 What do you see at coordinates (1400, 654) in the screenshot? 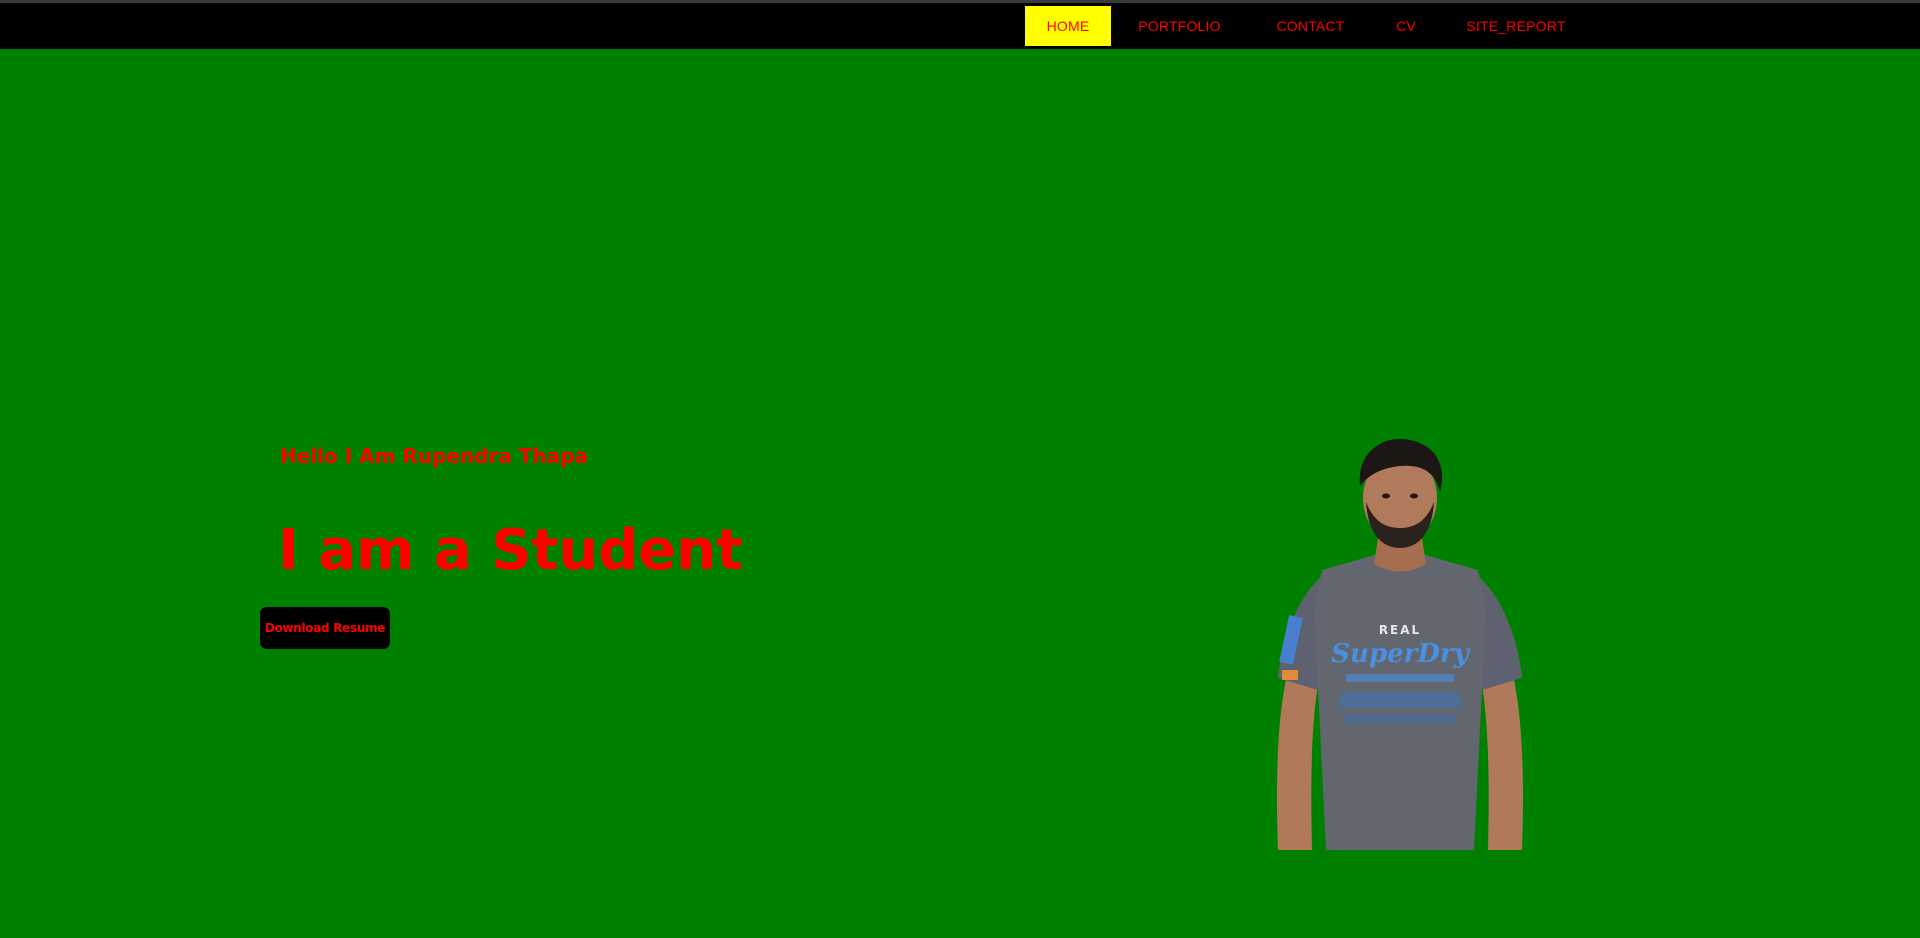
I see `shirt-text-brand: SuperDry` at bounding box center [1400, 654].